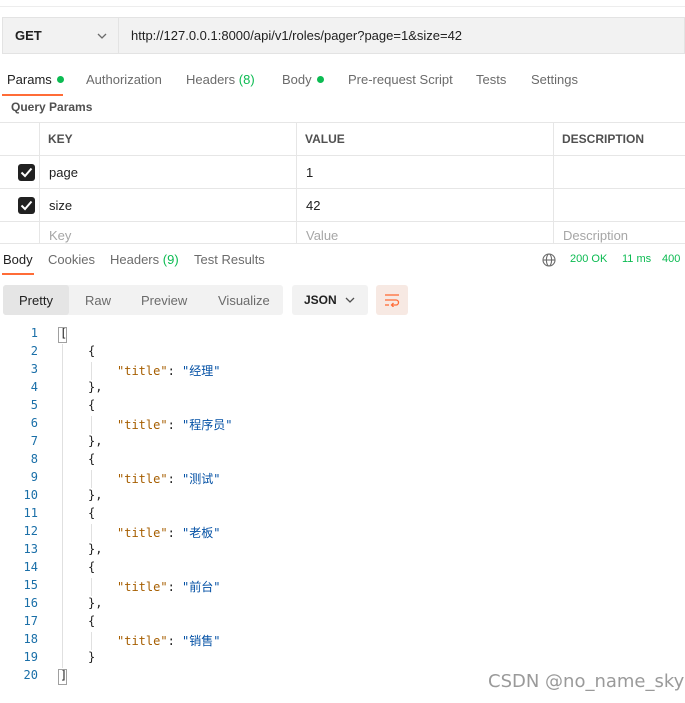 The height and width of the screenshot is (703, 685). I want to click on tab-params: Params, so click(35, 79).